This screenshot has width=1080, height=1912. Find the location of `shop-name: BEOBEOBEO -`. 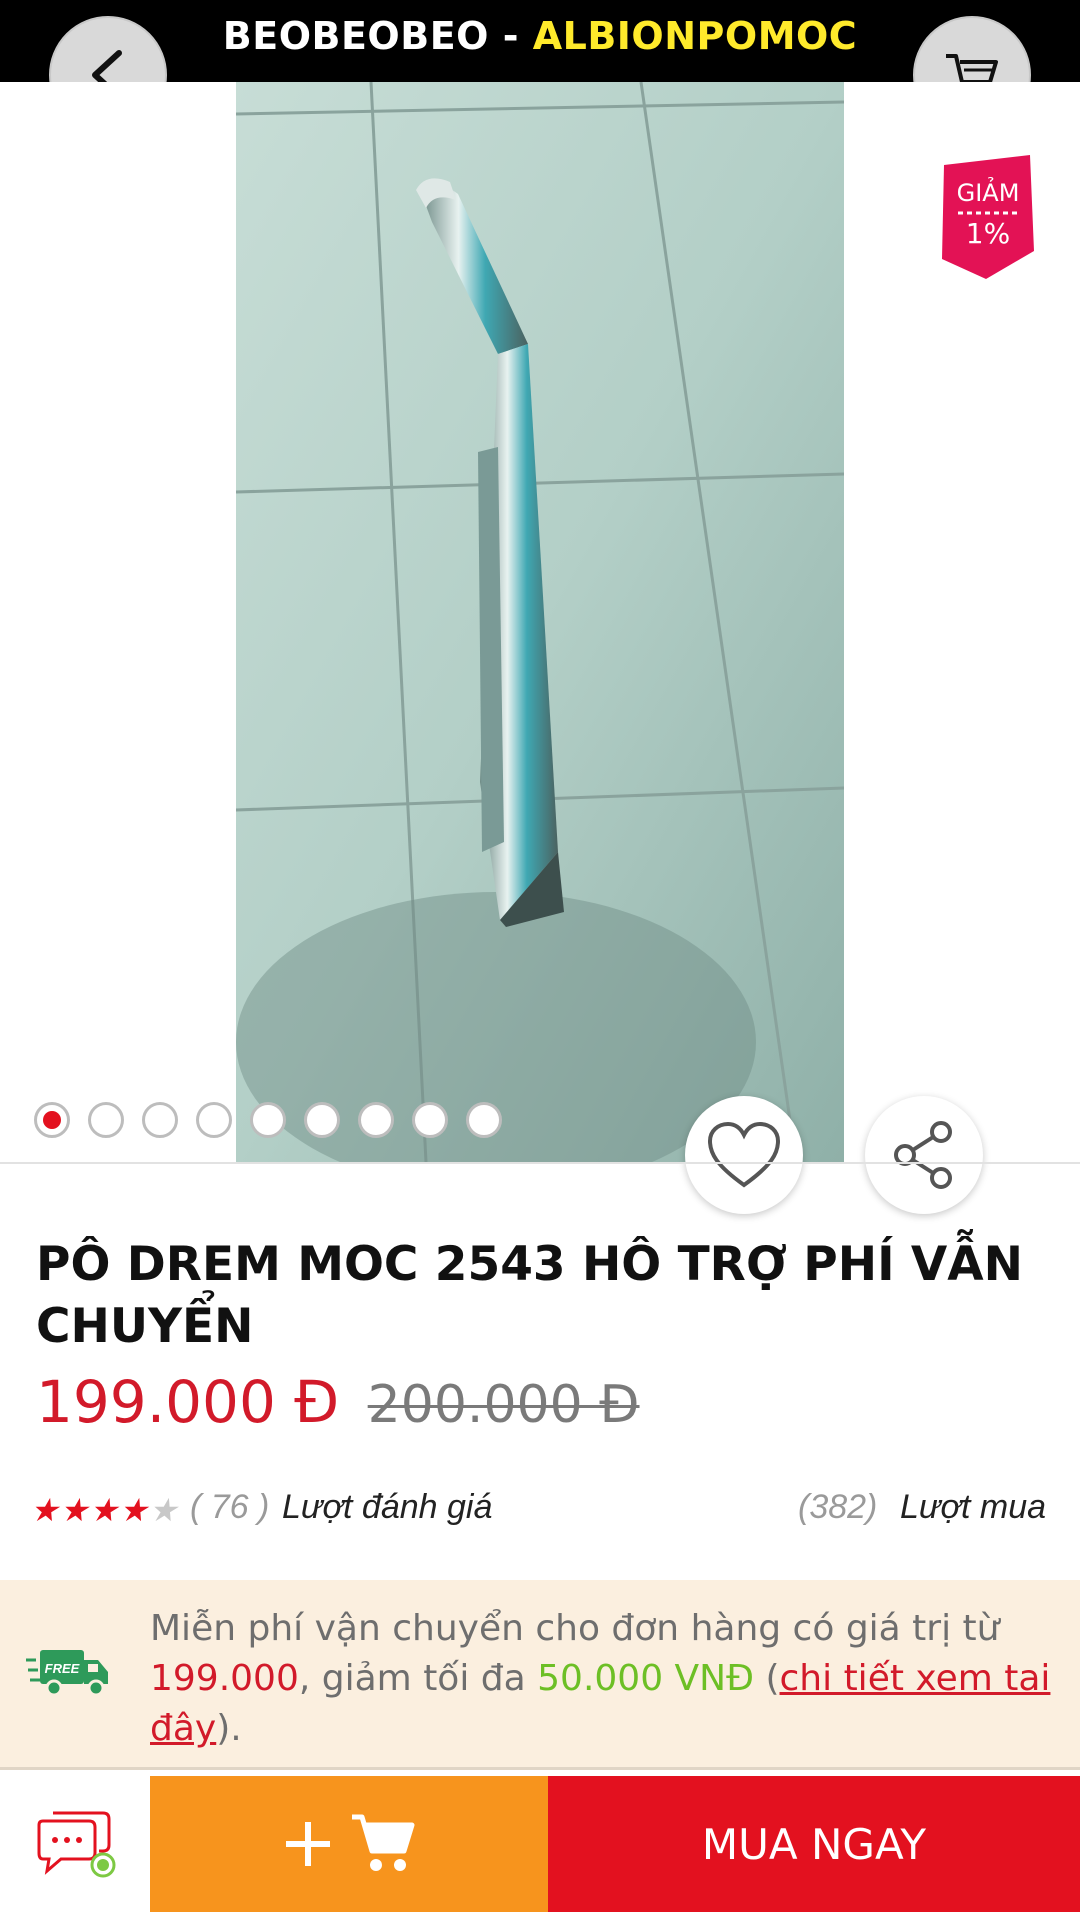

shop-name: BEOBEOBEO - is located at coordinates (377, 36).